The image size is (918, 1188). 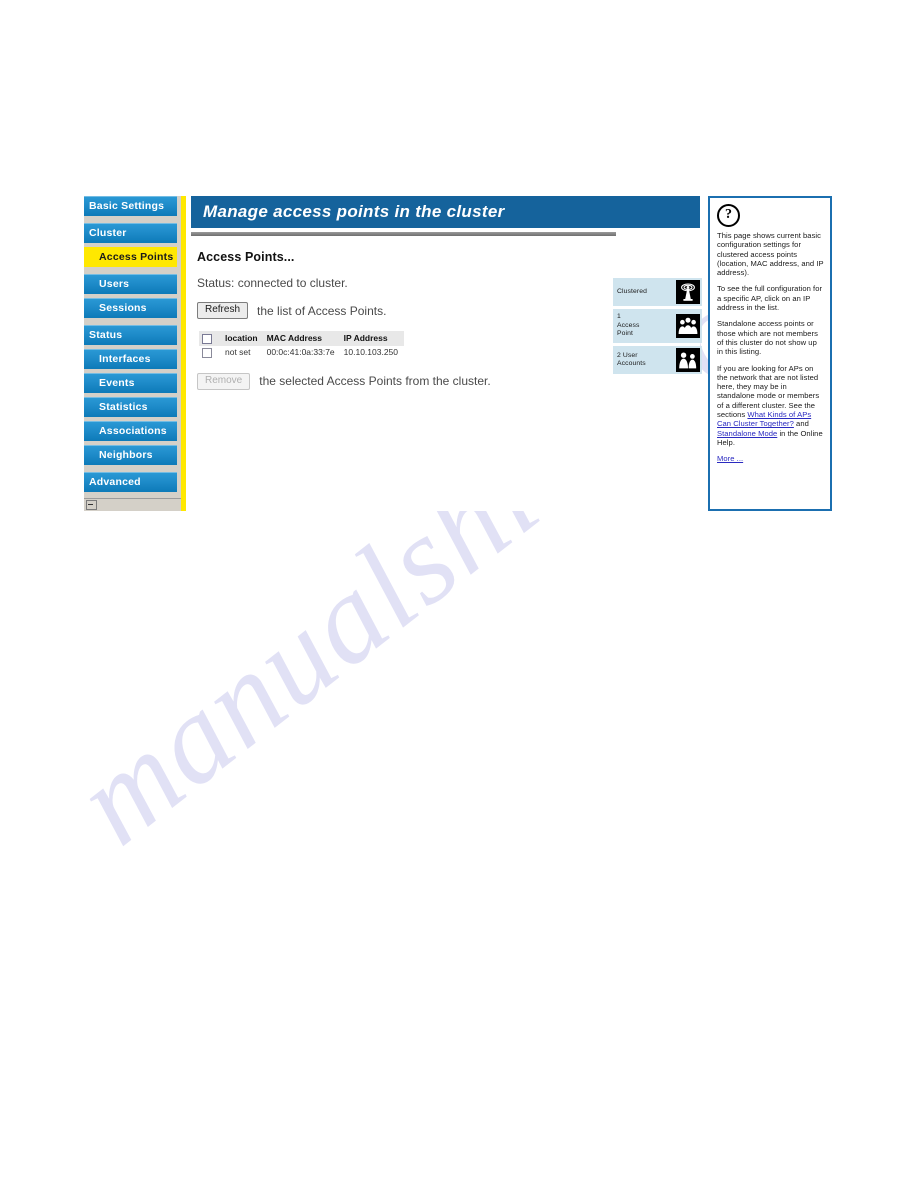 I want to click on sidebar-item-sessions: Sessions, so click(x=130, y=308).